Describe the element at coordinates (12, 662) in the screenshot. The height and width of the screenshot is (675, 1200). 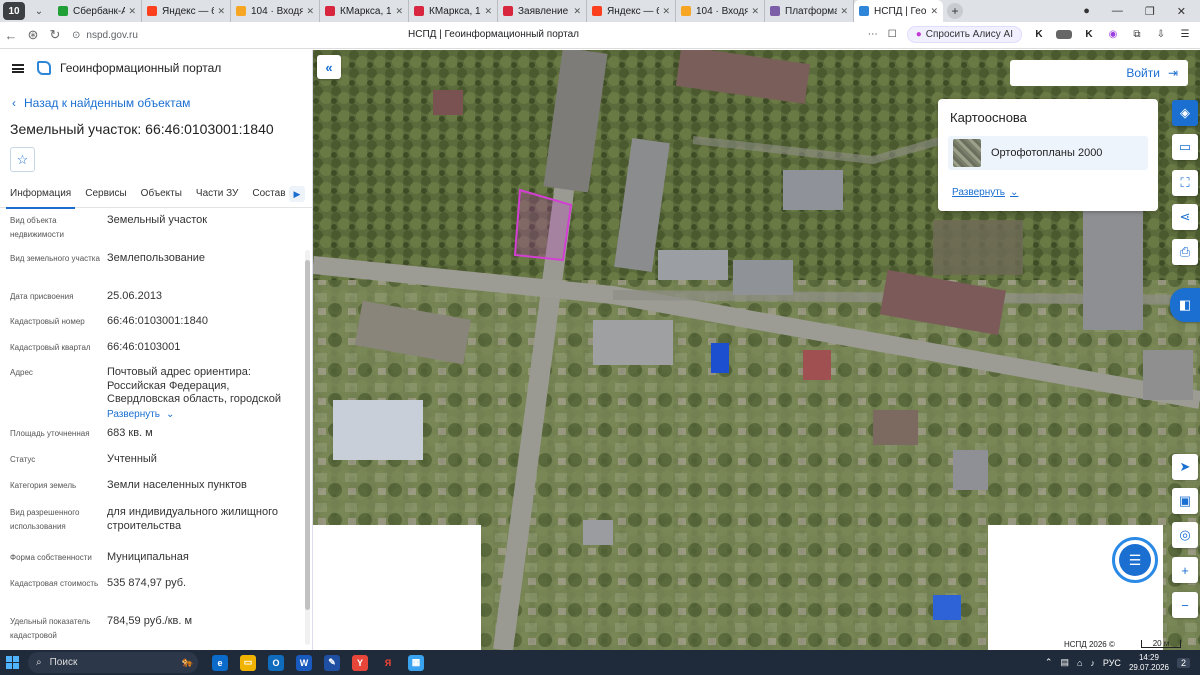
I see `windows-start-icon` at that location.